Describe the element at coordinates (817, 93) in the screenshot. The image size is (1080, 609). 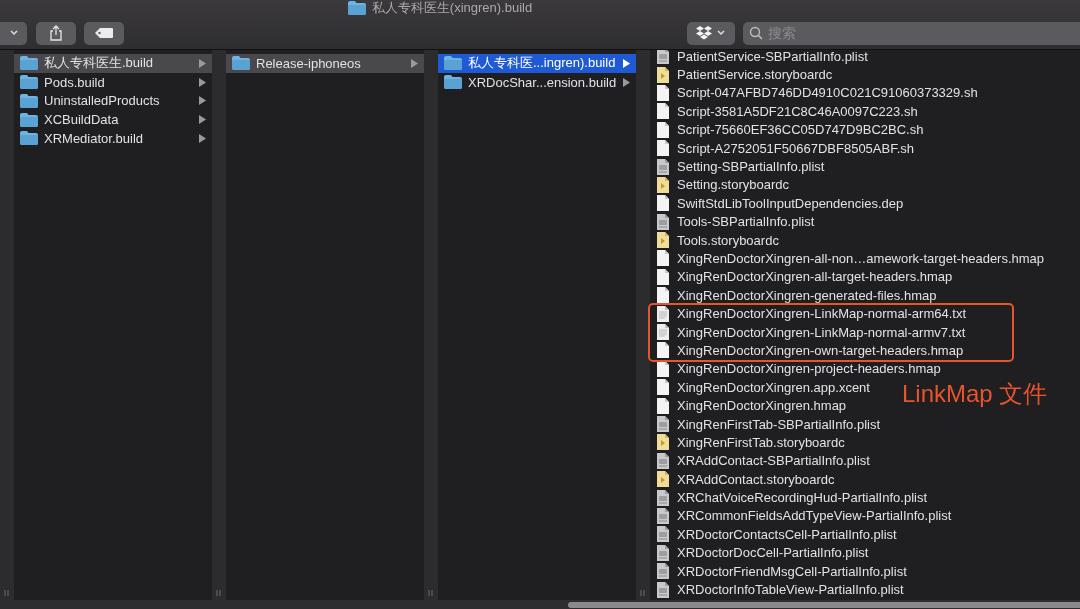
I see `file-item: Script-047AFBD746DD4910C021C91060373329.sh` at that location.